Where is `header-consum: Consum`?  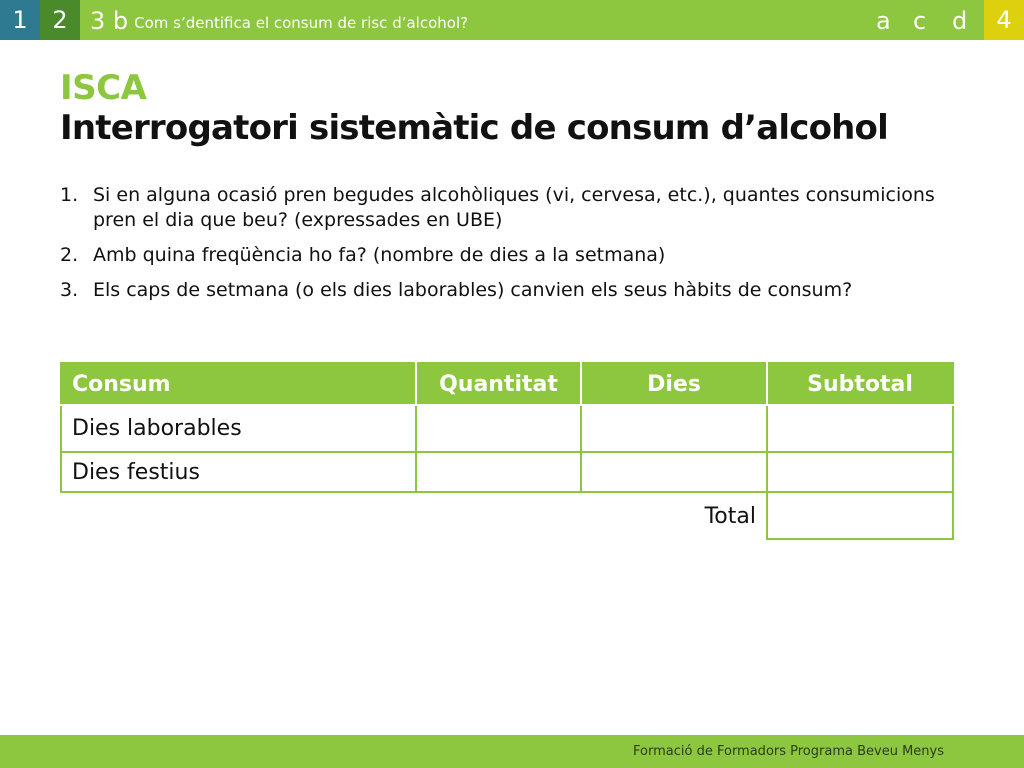 header-consum: Consum is located at coordinates (238, 384).